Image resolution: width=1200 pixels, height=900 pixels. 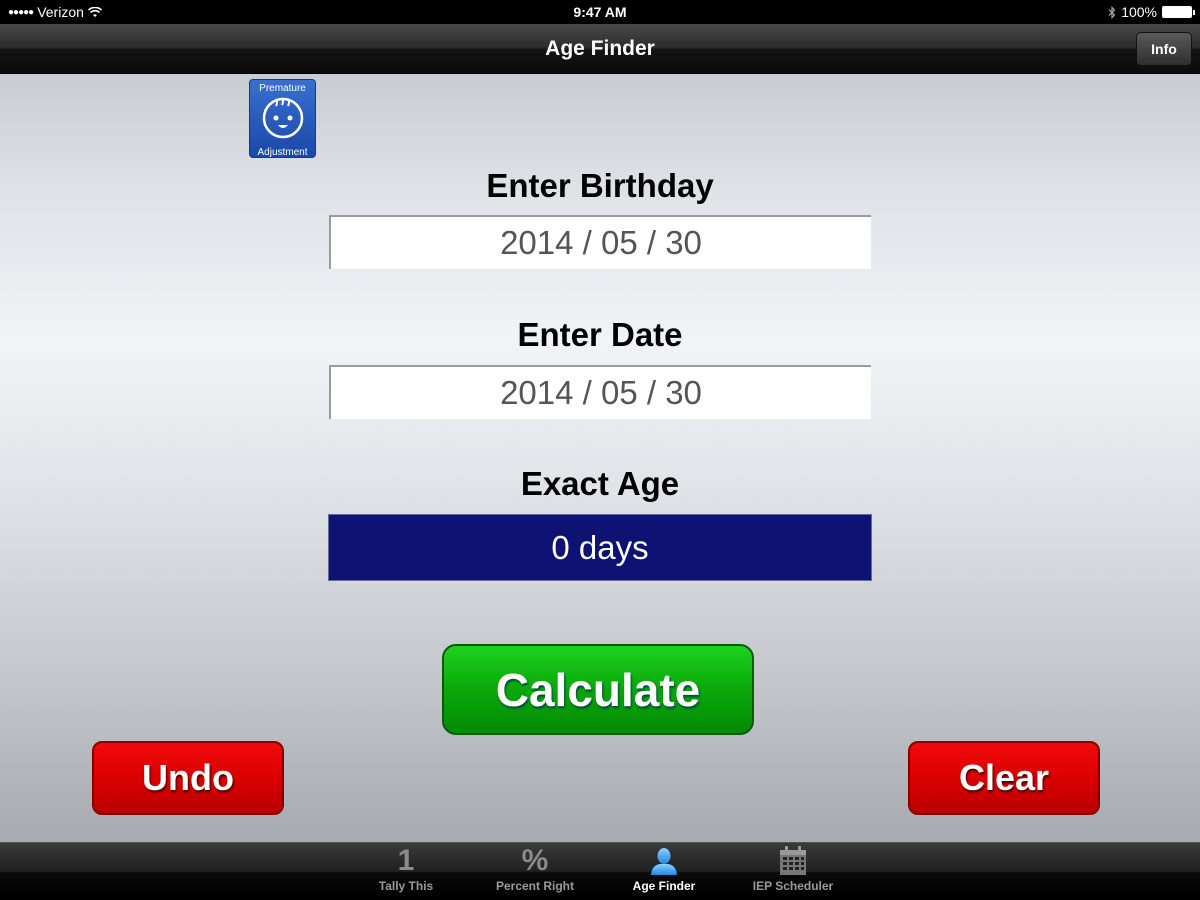 What do you see at coordinates (406, 886) in the screenshot?
I see `tab-label: Tally This` at bounding box center [406, 886].